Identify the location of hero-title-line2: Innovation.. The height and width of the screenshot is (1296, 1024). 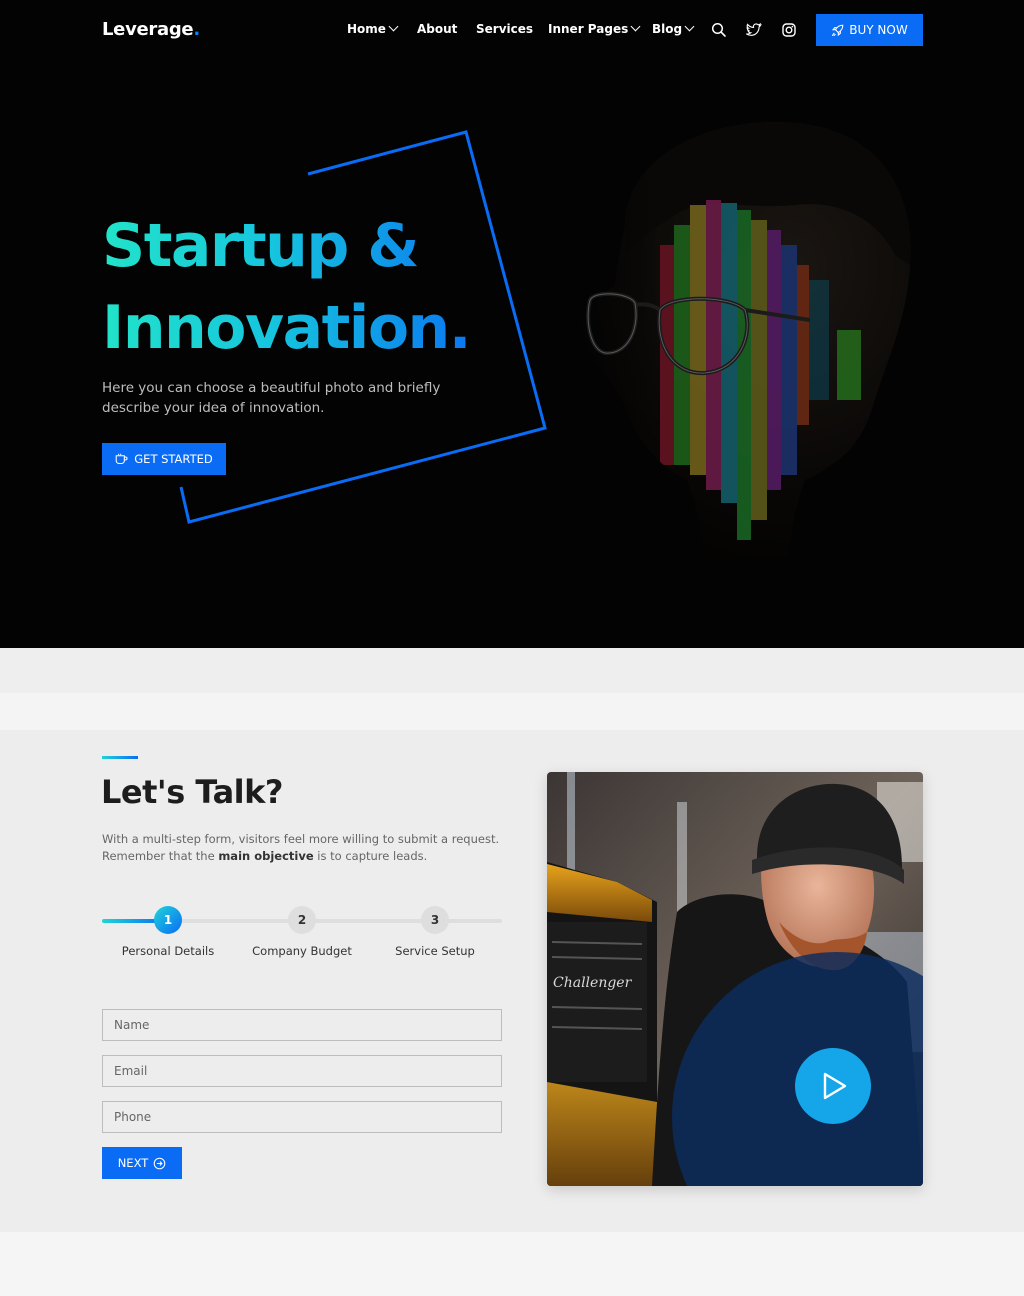
(286, 328).